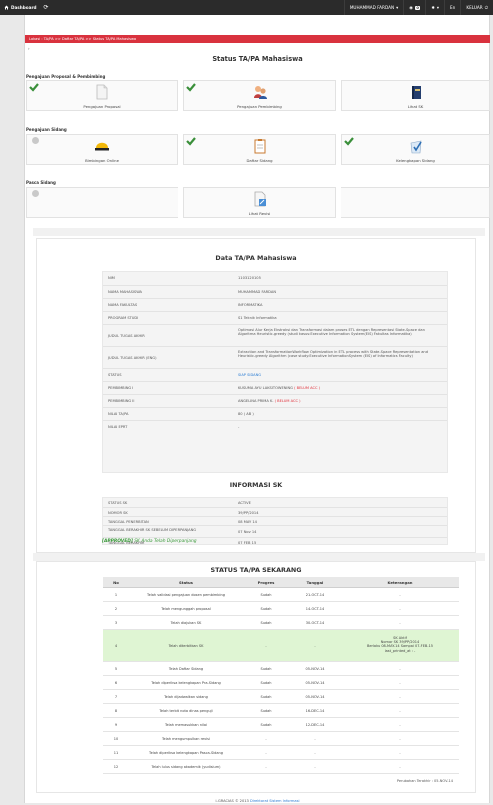 The width and height of the screenshot is (493, 805). I want to click on logout-button: KELUAR ⏻, so click(476, 7).